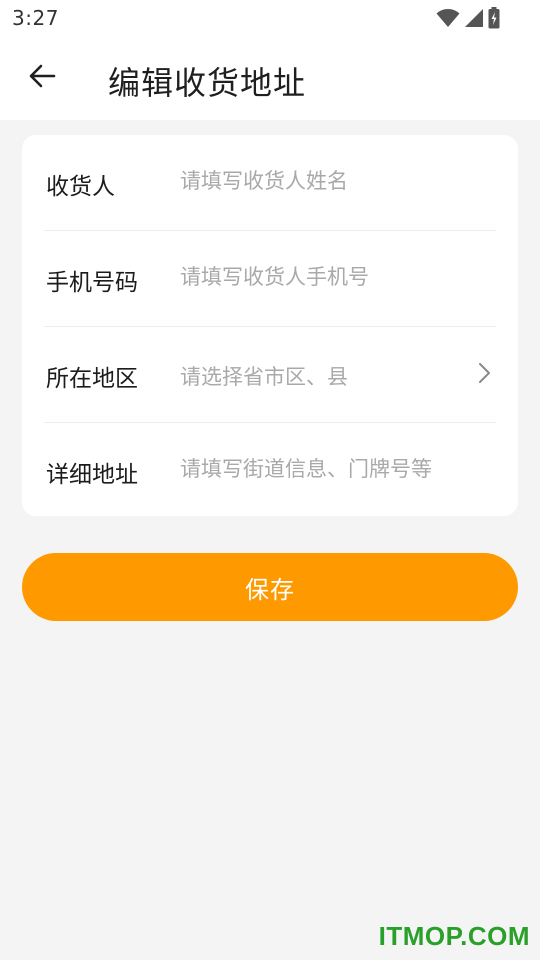 The height and width of the screenshot is (960, 540). I want to click on form-row-phone: 手机号码, so click(270, 279).